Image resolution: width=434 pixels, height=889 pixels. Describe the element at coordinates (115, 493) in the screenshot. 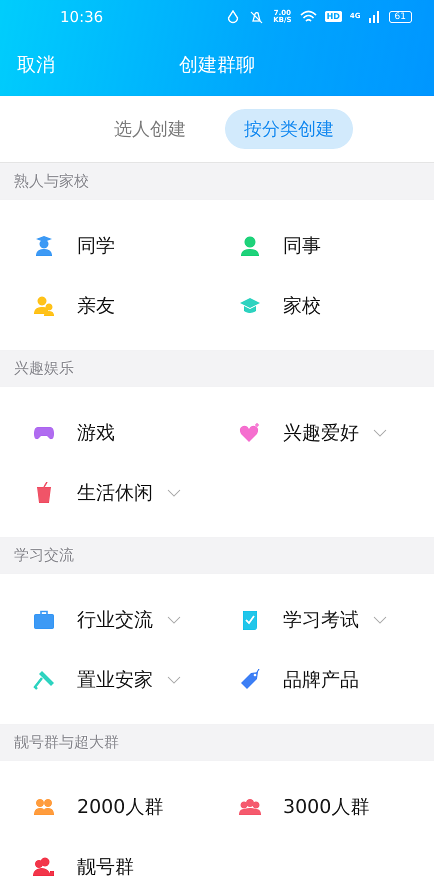

I see `category-item: 生活休闲` at that location.